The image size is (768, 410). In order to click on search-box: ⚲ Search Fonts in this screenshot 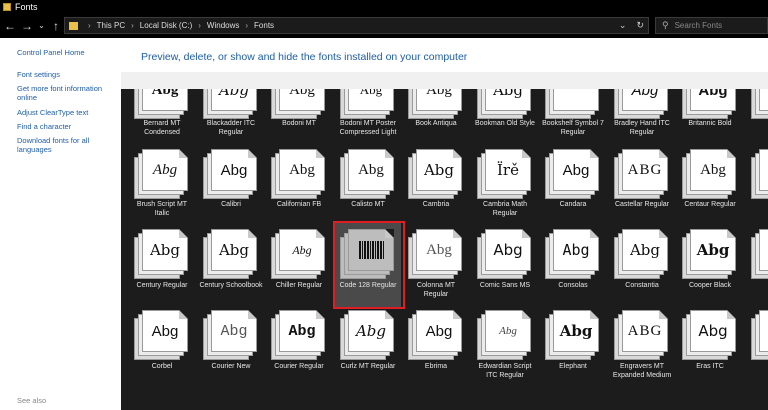, I will do `click(711, 25)`.